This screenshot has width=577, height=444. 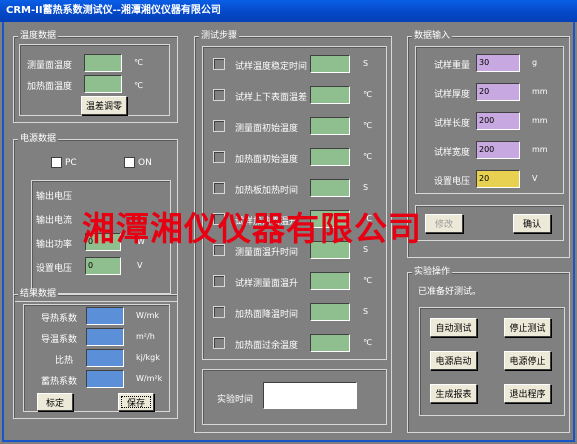 I want to click on temperature-panel: 温度数据 测量面温度 ℃ 加热面温度 ℃ 温差调零, so click(x=95, y=77).